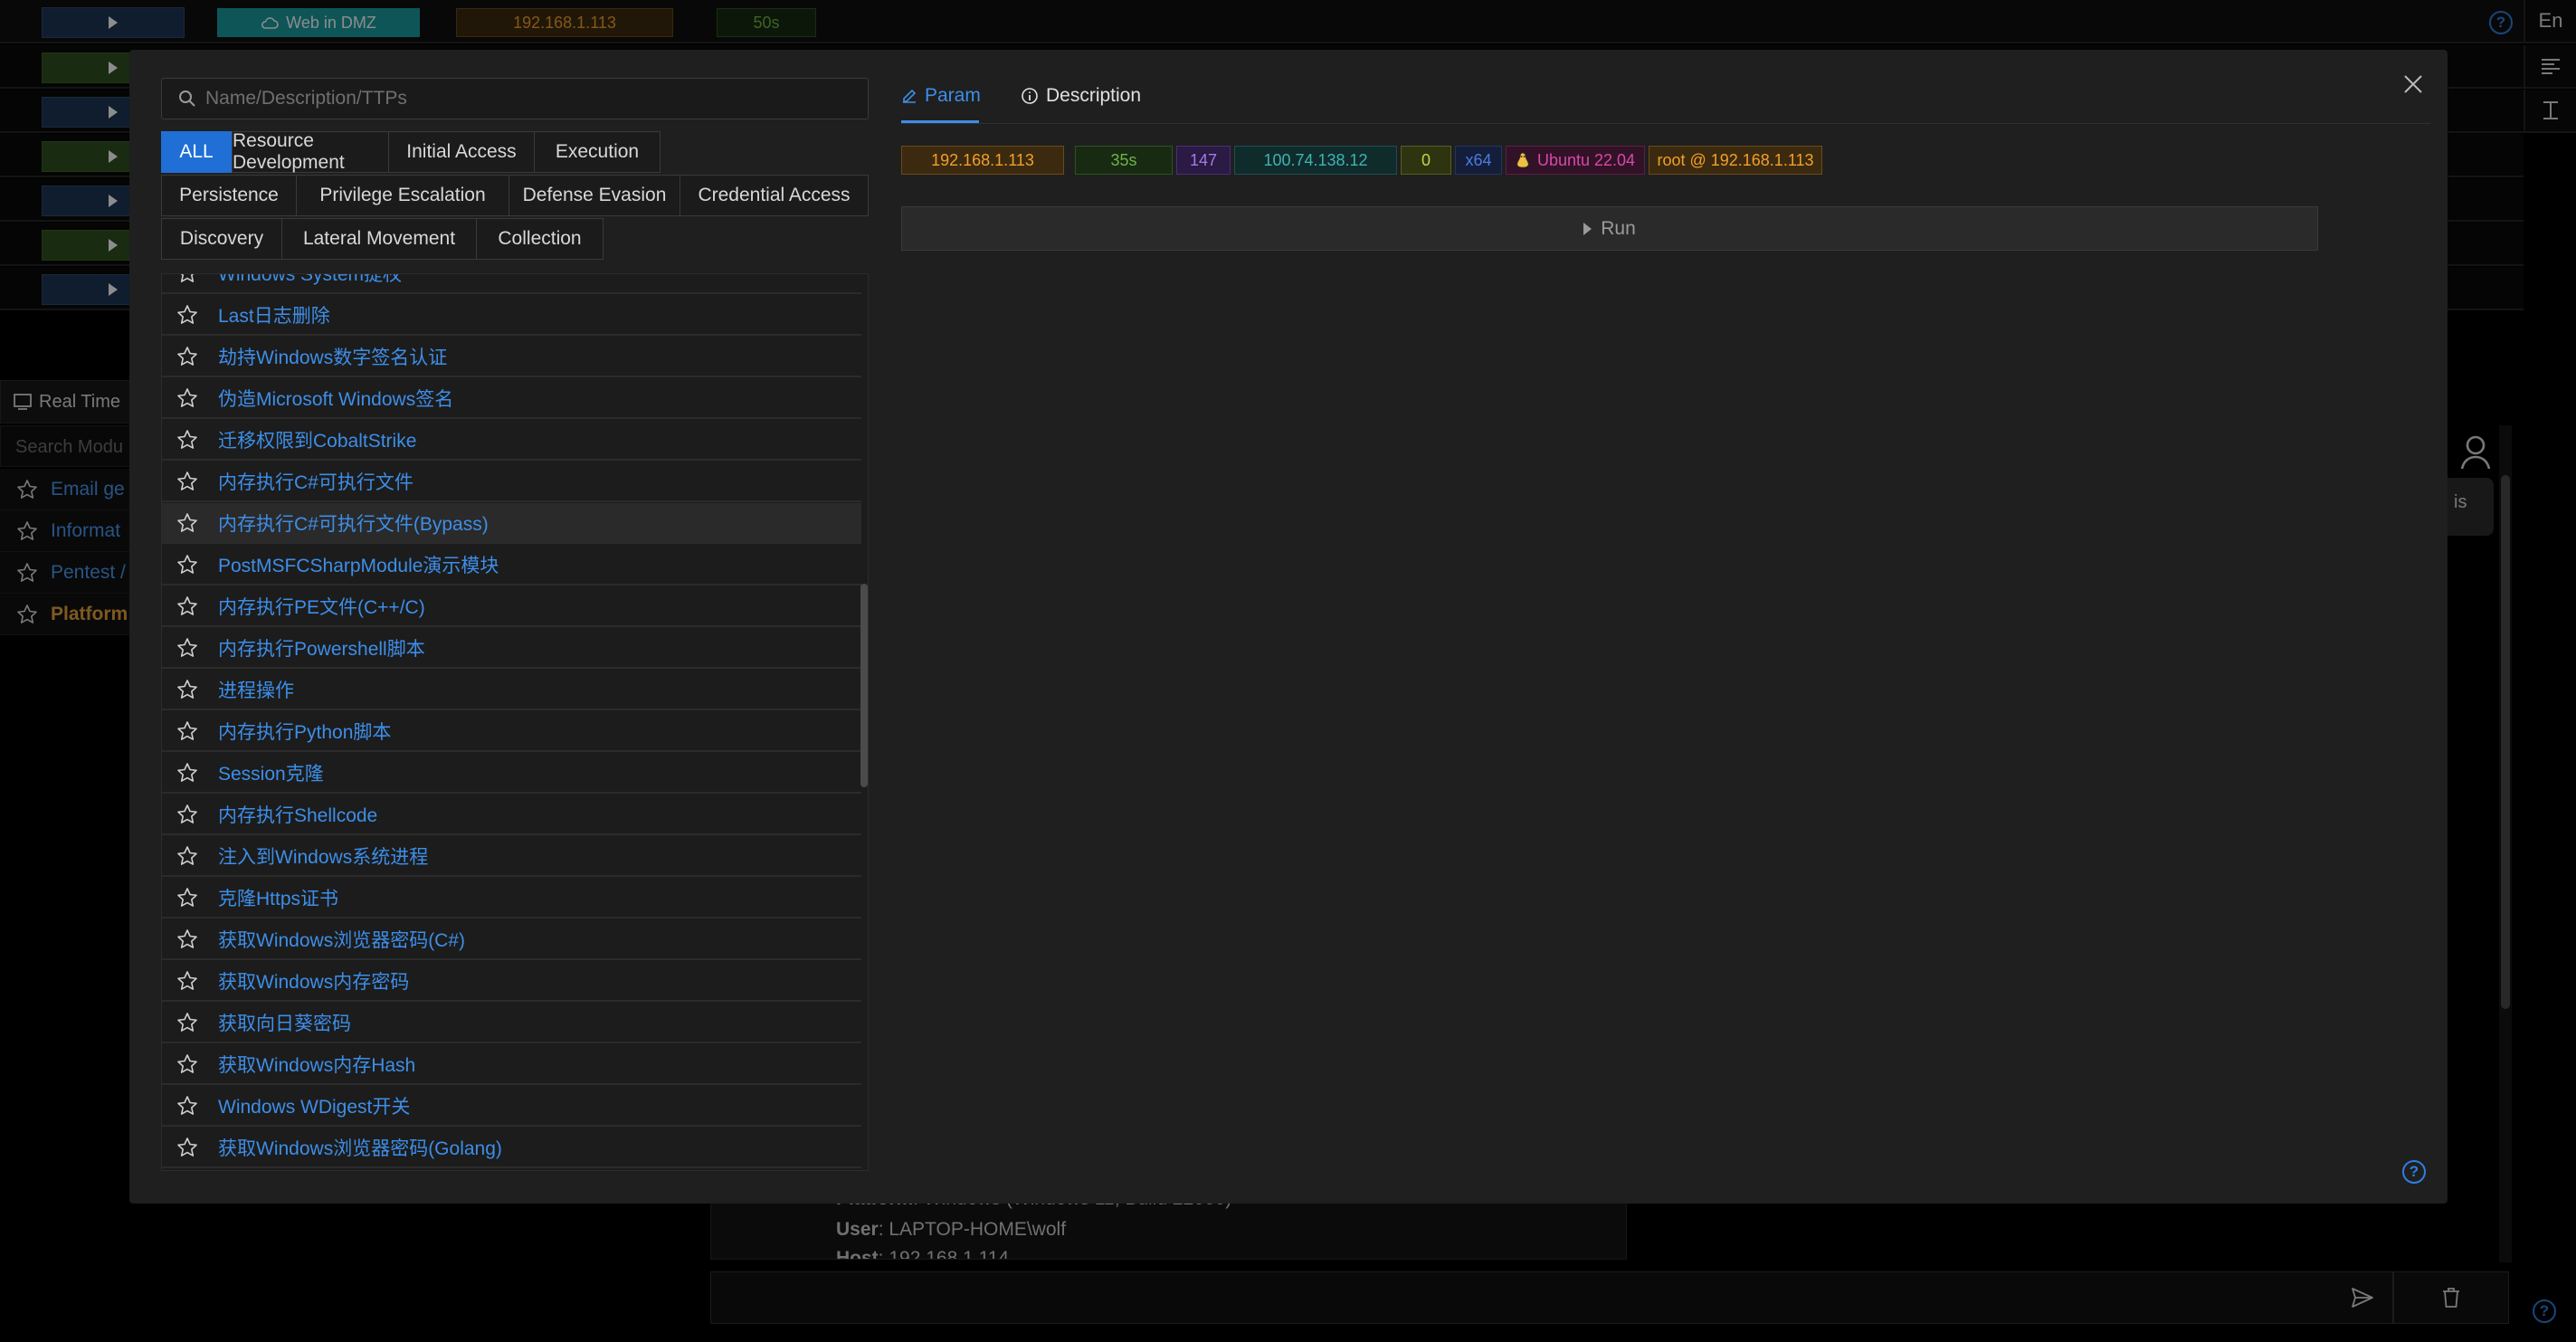  Describe the element at coordinates (271, 774) in the screenshot. I see `module-name: Session克隆` at that location.